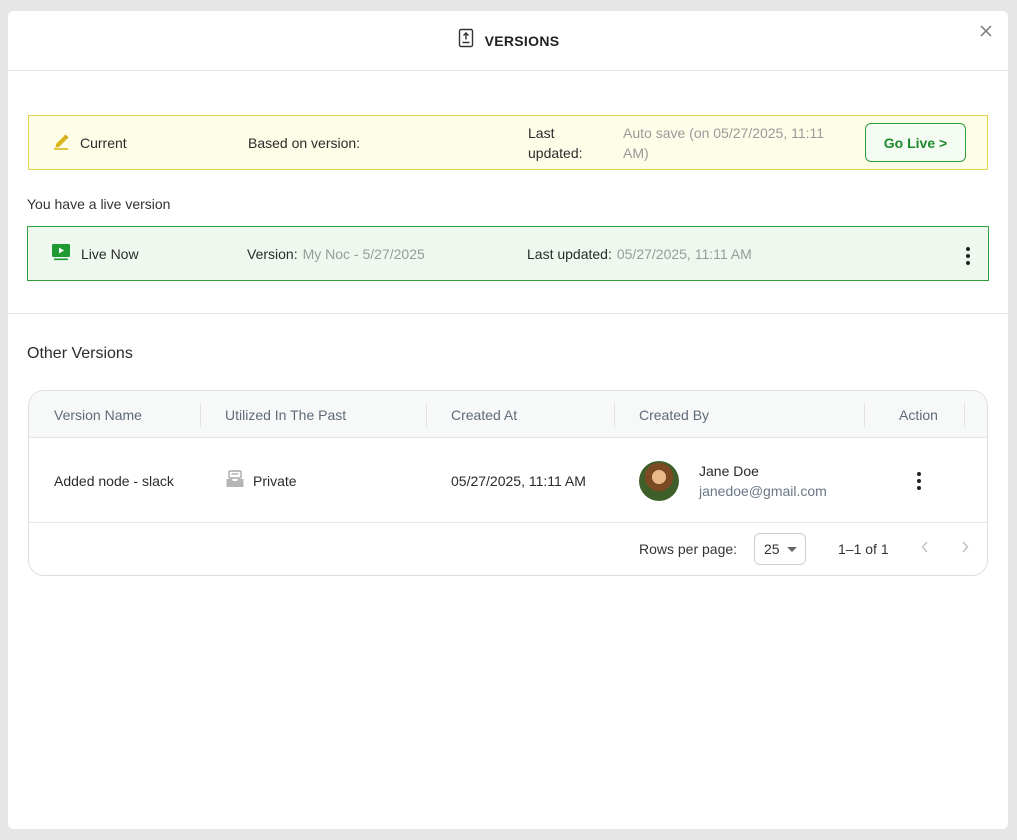  Describe the element at coordinates (569, 253) in the screenshot. I see `live-last-updated-label: Last updated:` at that location.